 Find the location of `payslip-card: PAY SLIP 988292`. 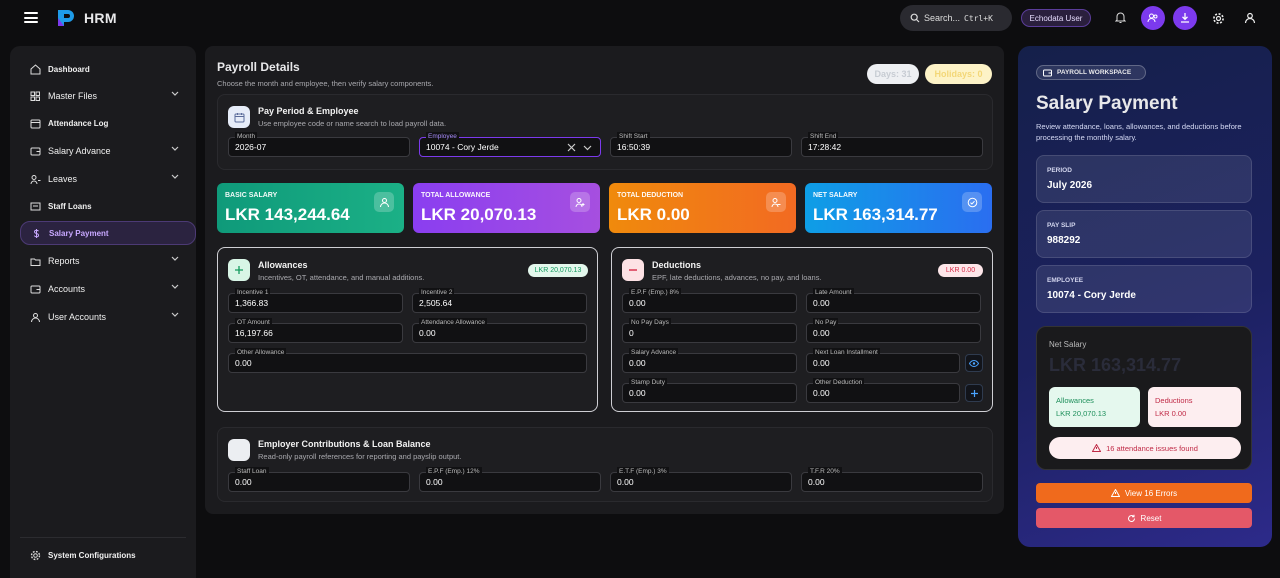

payslip-card: PAY SLIP 988292 is located at coordinates (1144, 234).